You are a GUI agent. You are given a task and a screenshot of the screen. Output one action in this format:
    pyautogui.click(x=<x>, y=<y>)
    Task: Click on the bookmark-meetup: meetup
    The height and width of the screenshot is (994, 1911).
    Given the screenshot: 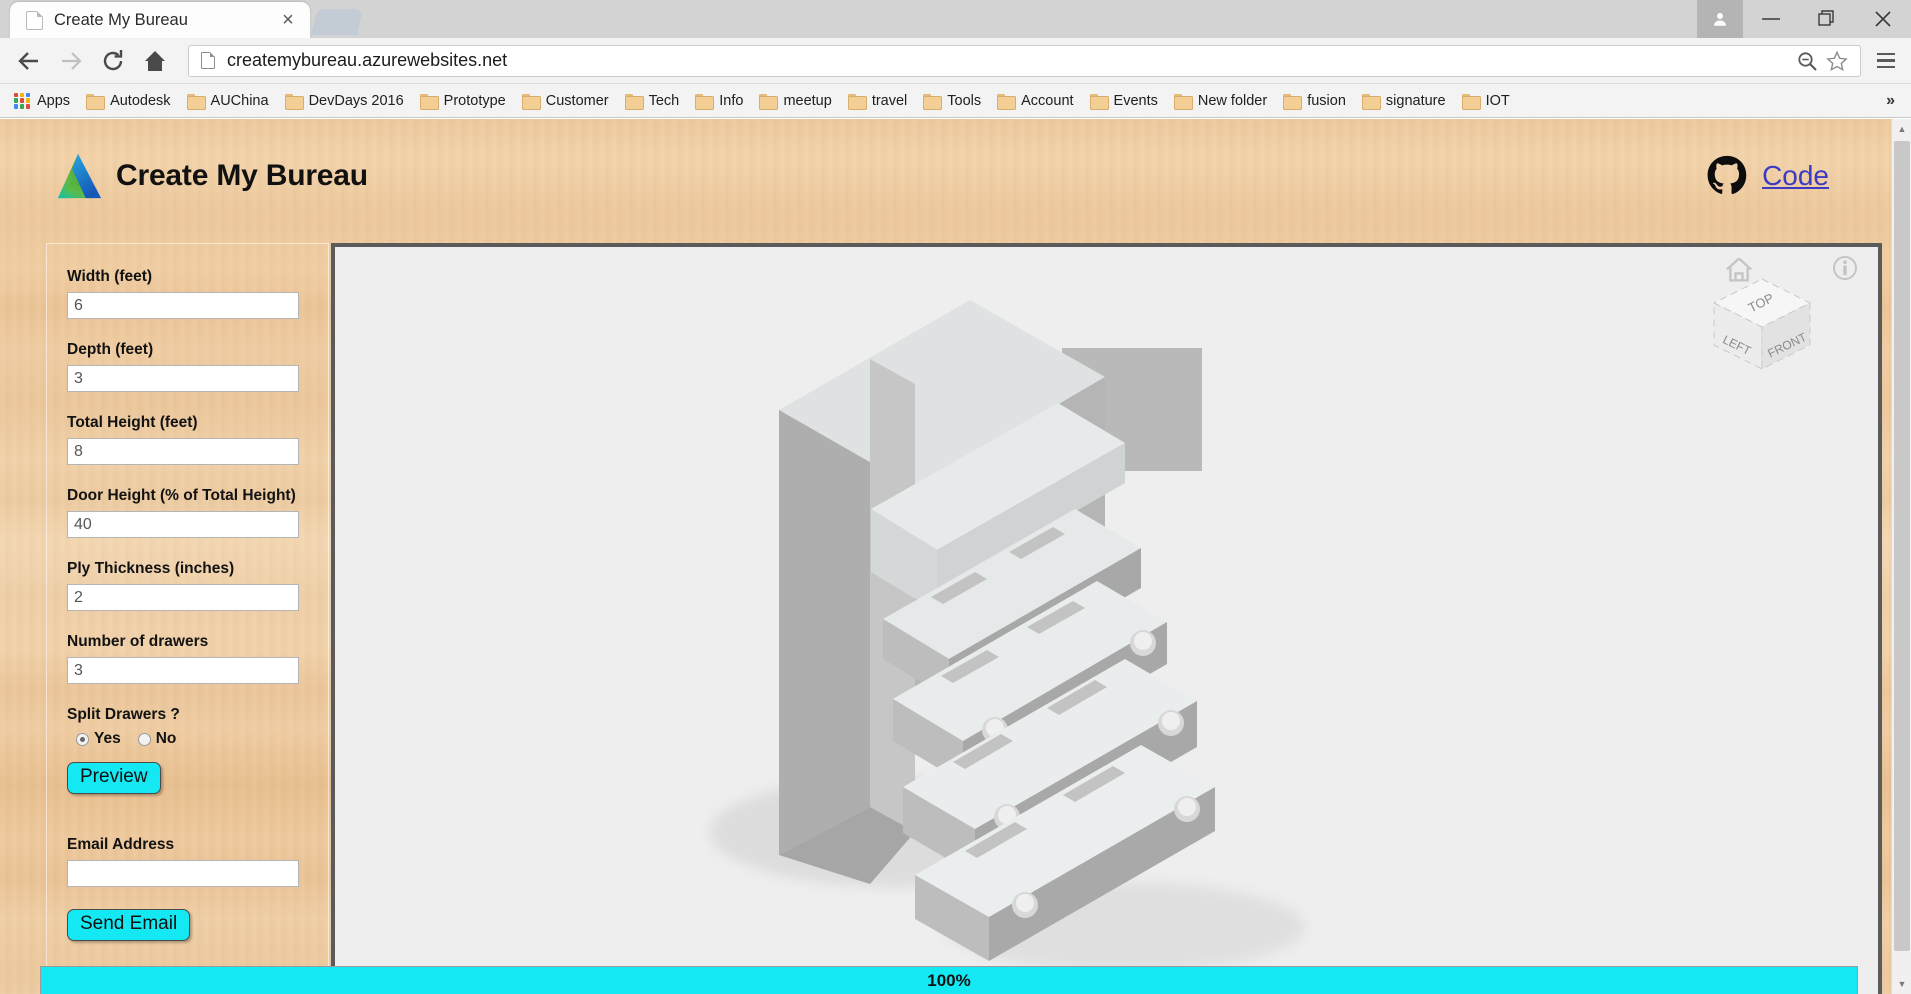 What is the action you would take?
    pyautogui.click(x=795, y=101)
    